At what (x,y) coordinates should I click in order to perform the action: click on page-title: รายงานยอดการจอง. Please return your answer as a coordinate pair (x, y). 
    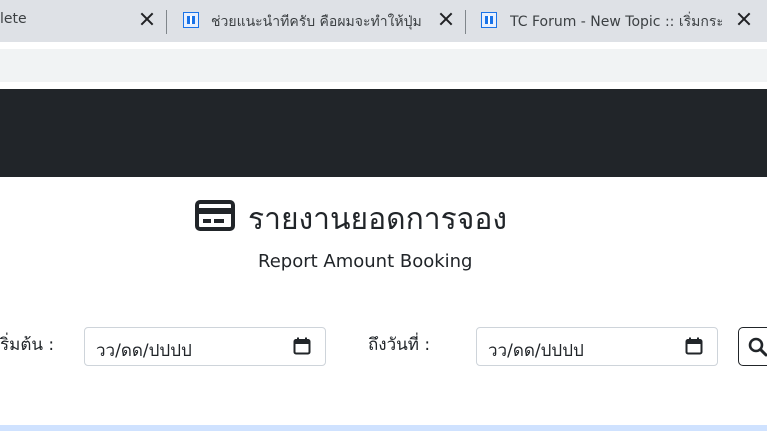
    Looking at the image, I should click on (377, 219).